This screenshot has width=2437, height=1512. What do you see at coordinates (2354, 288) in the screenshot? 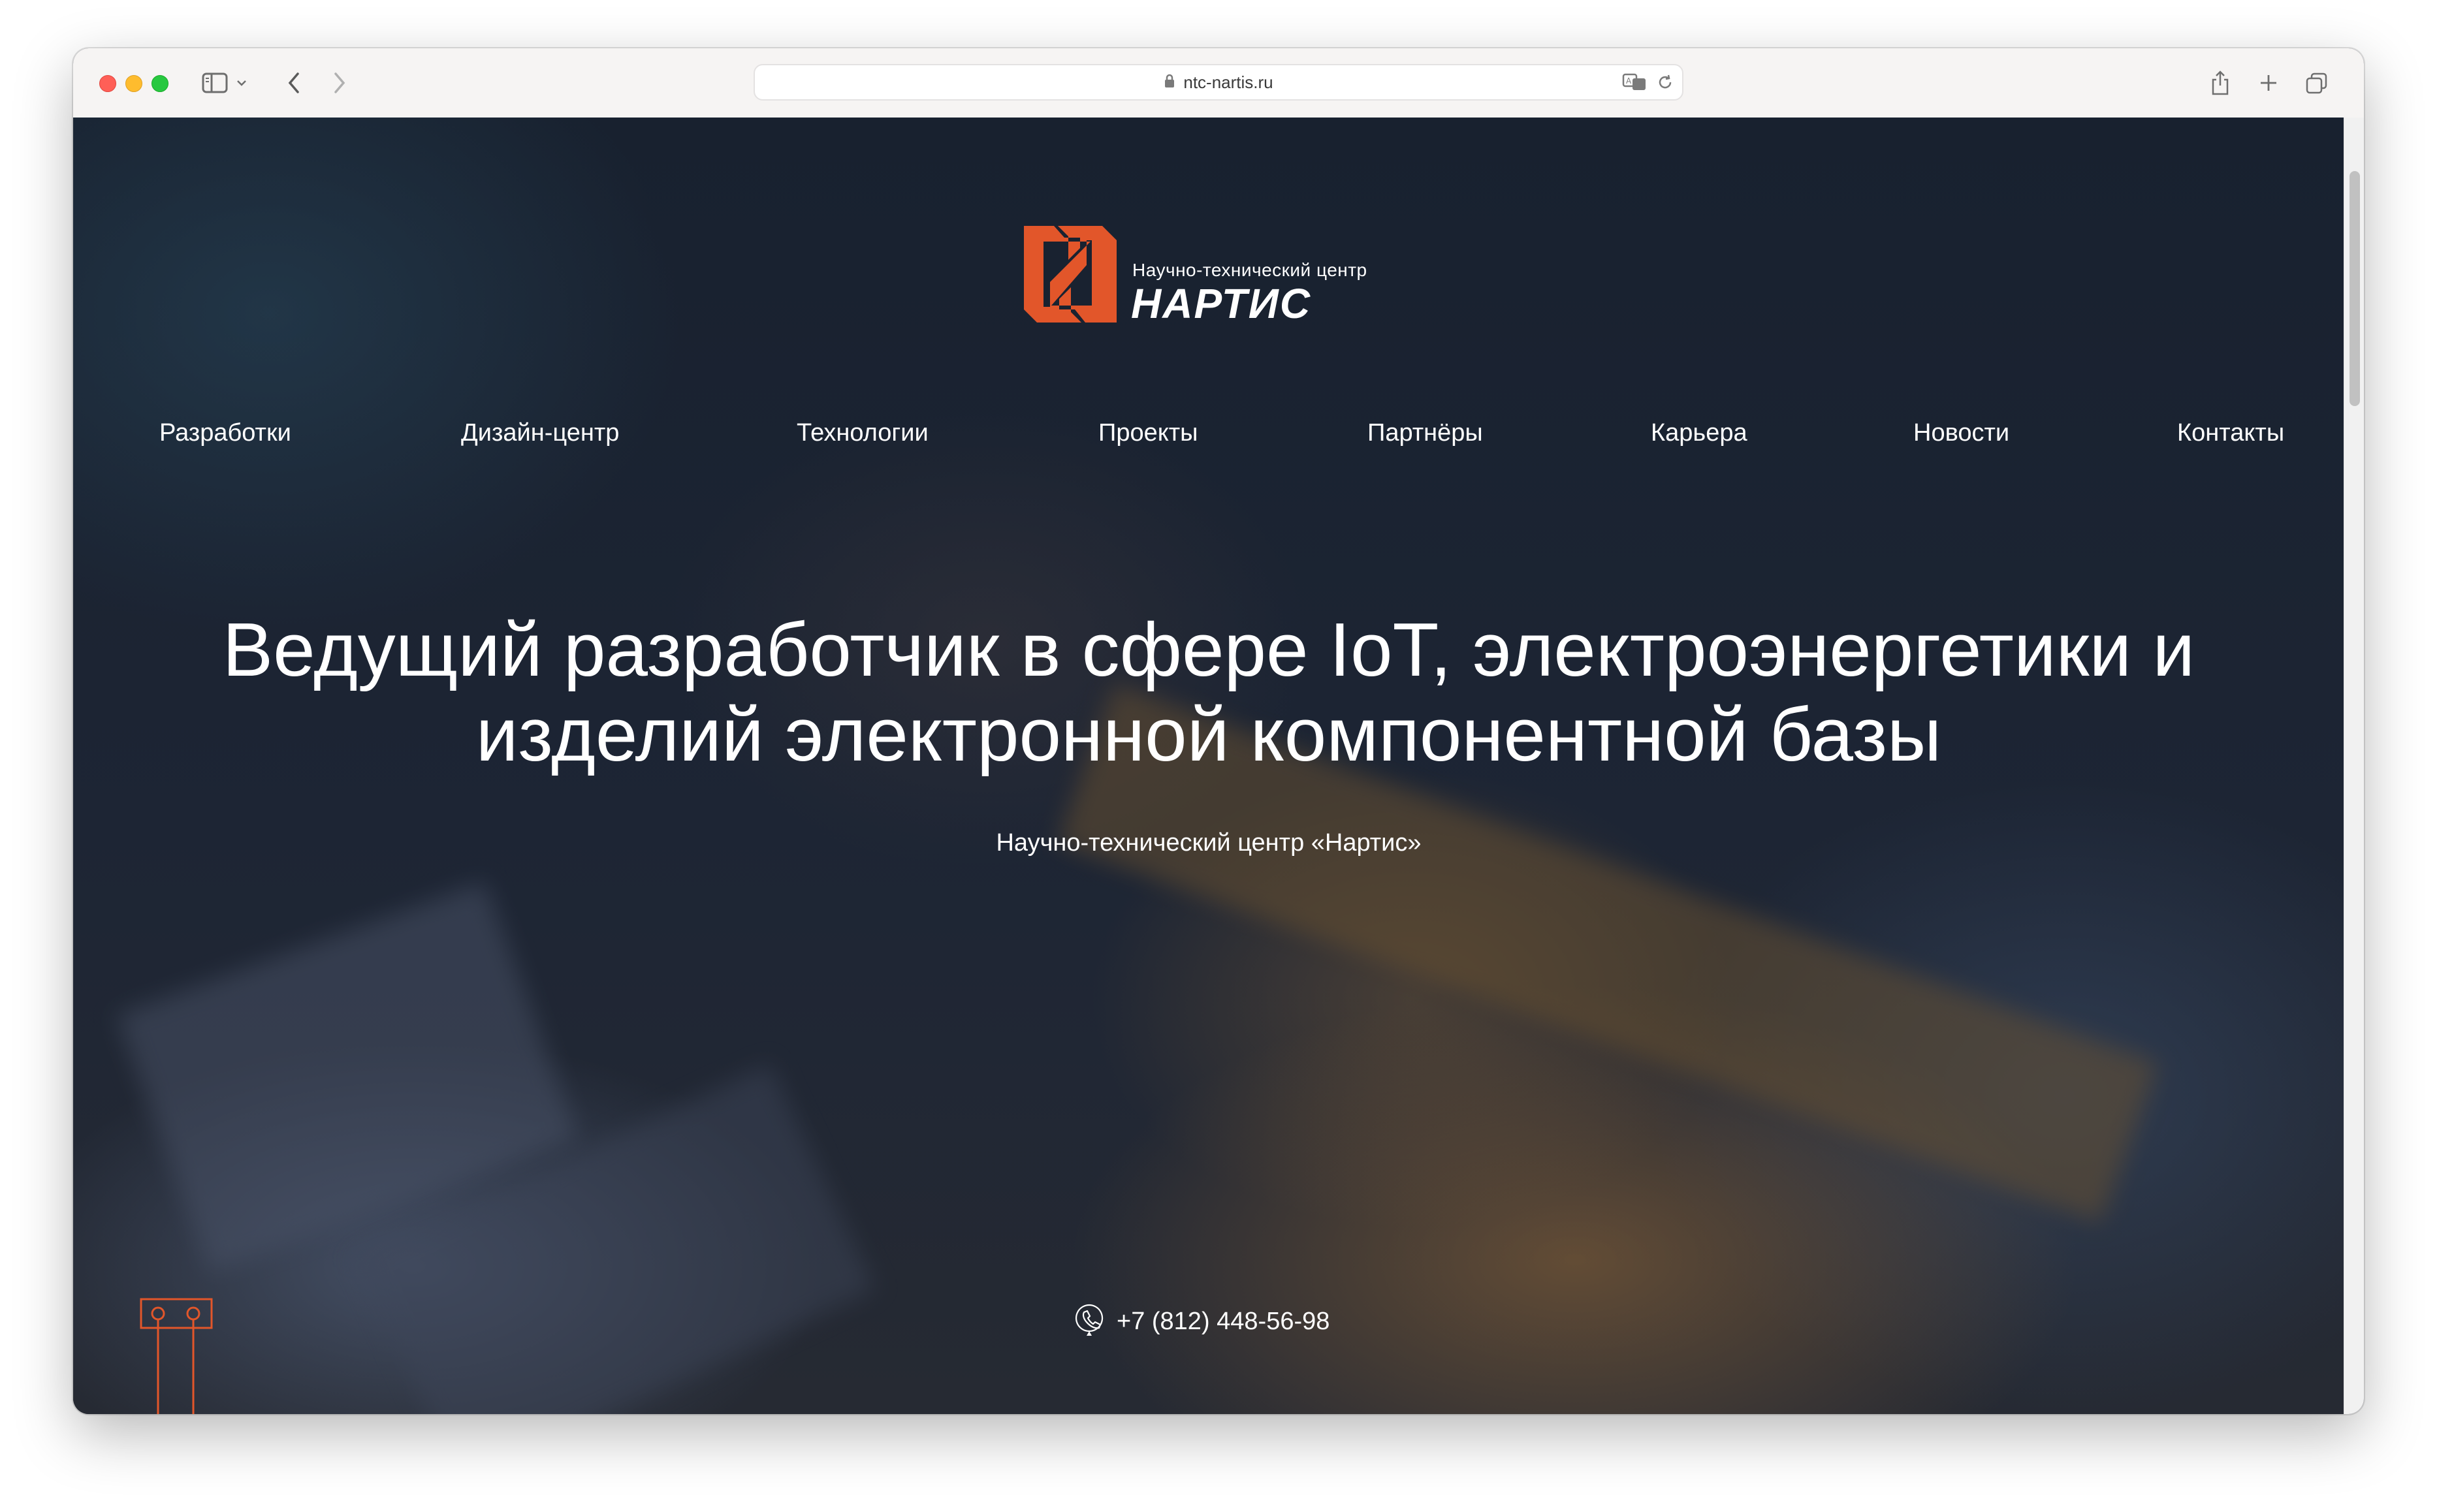
I see `scrollbar-thumb` at bounding box center [2354, 288].